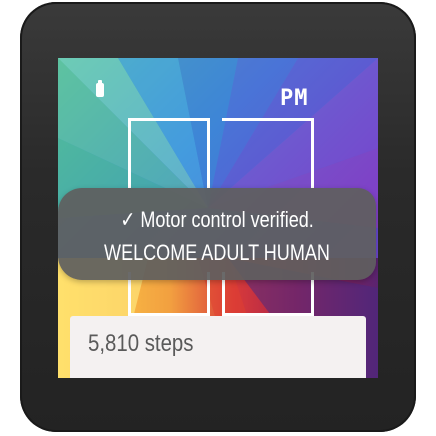  Describe the element at coordinates (294, 98) in the screenshot. I see `ampm-indicator: PM` at that location.